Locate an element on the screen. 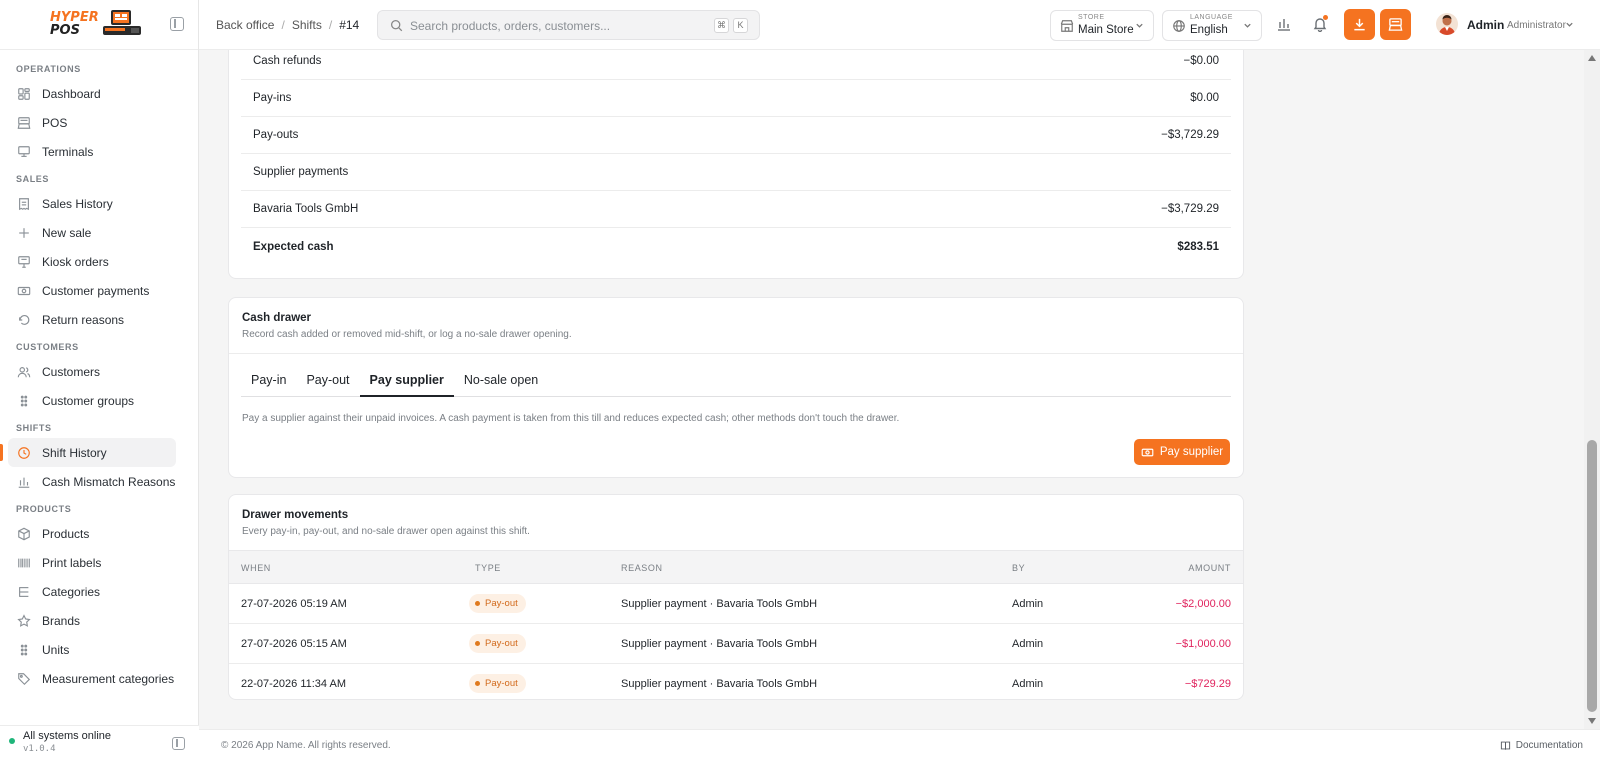  search-input is located at coordinates (560, 26).